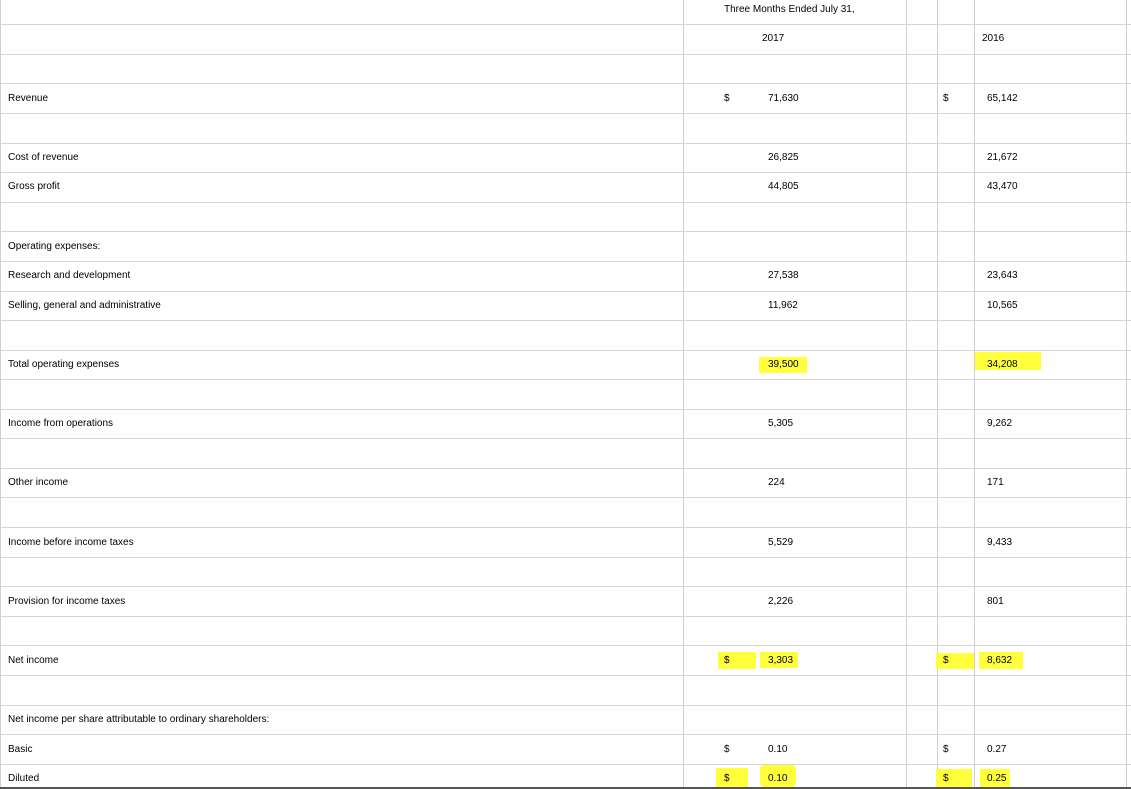 This screenshot has width=1131, height=789. I want to click on row-label: Revenue, so click(28, 98).